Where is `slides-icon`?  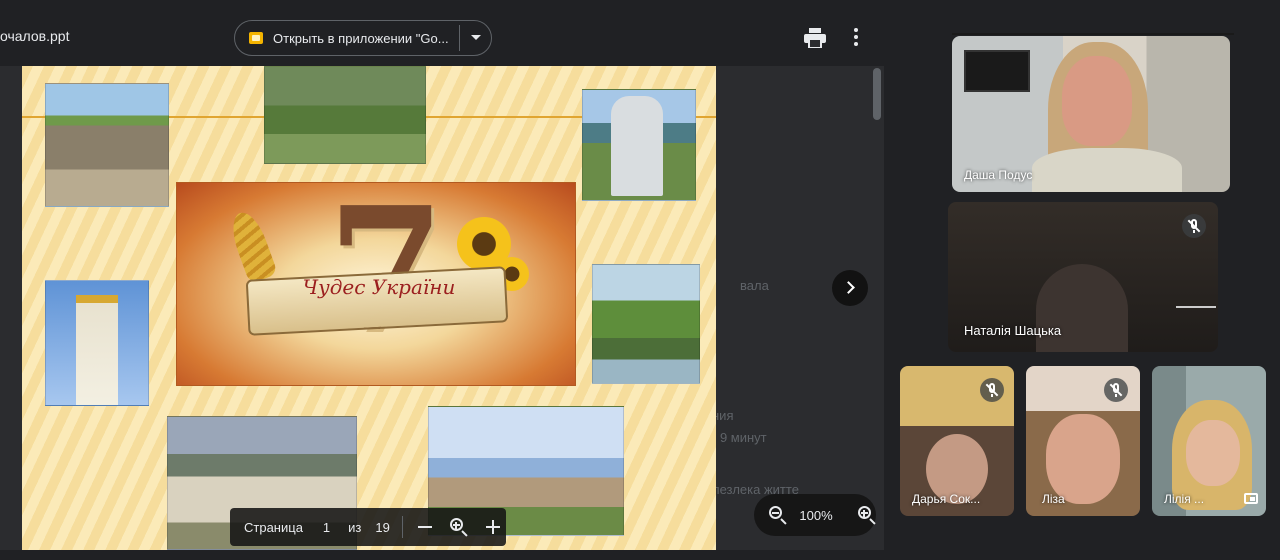
slides-icon is located at coordinates (256, 38).